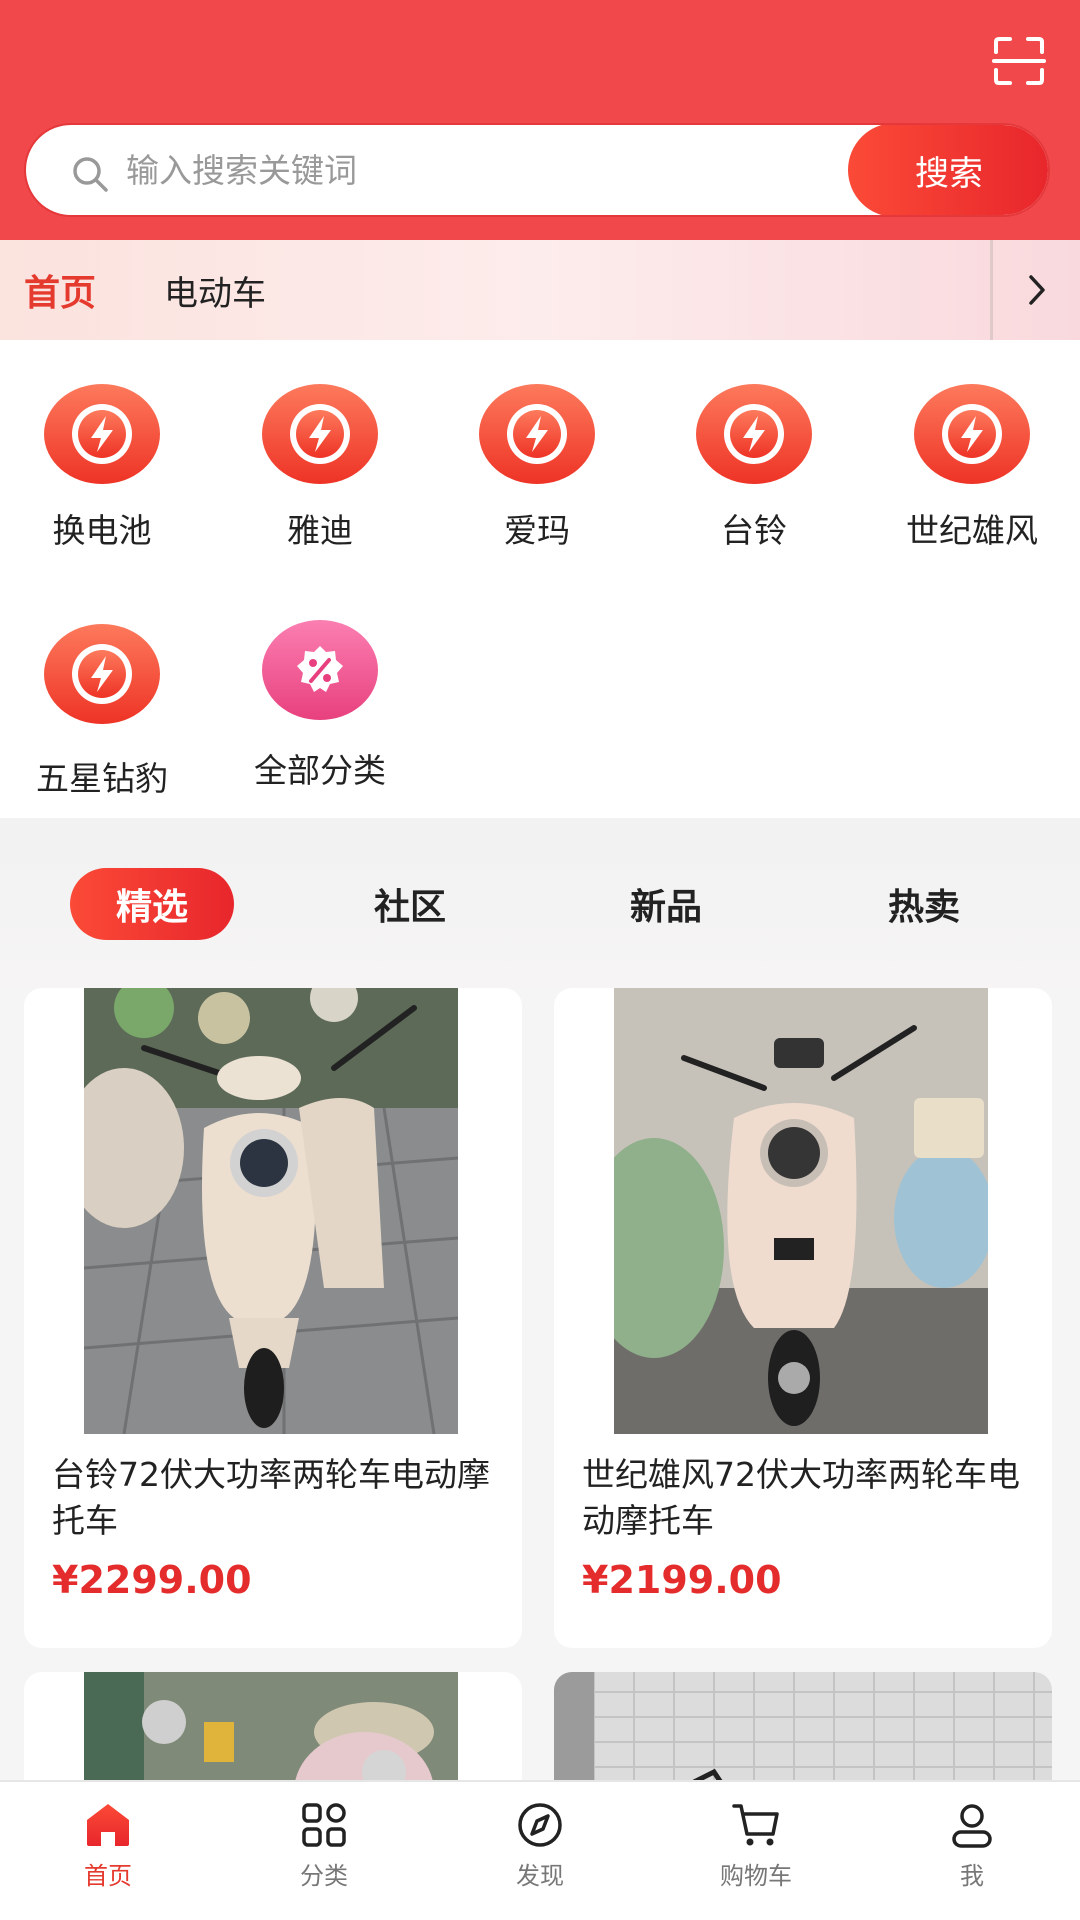 This screenshot has height=1920, width=1080. I want to click on tab-label: 发现, so click(540, 1876).